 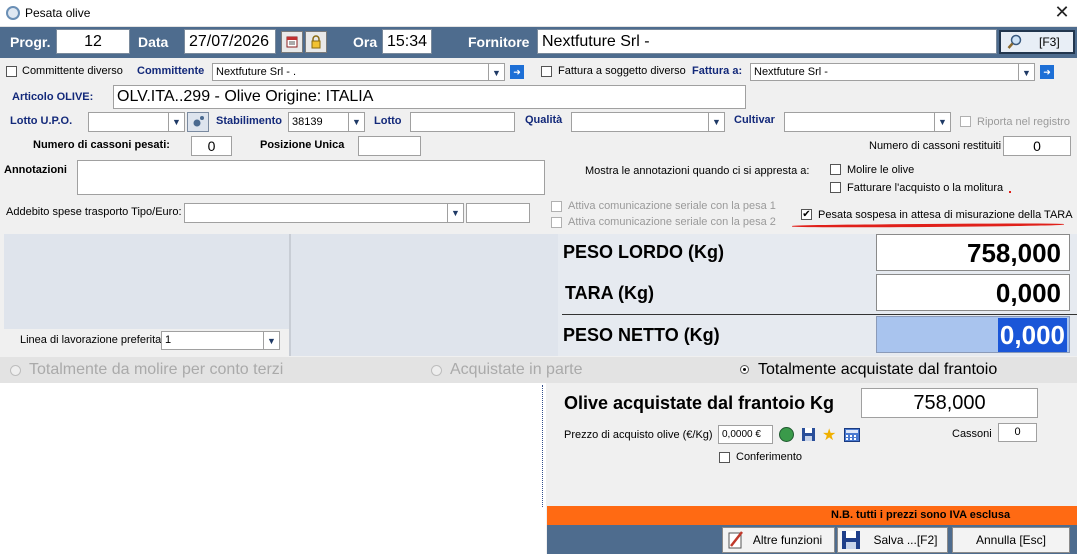 What do you see at coordinates (973, 292) in the screenshot?
I see `tara-field: 0,000` at bounding box center [973, 292].